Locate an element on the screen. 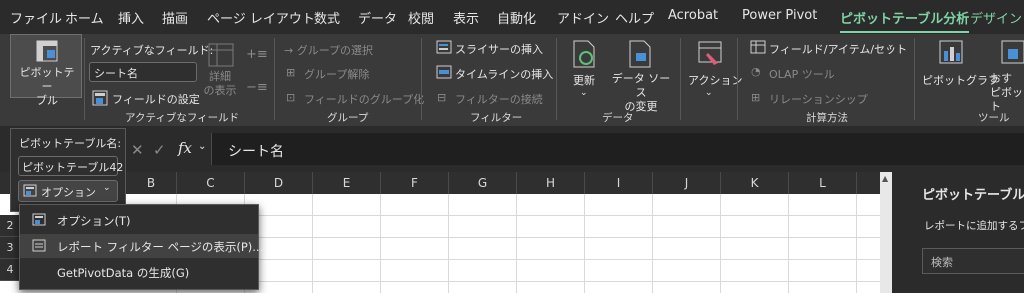  group-selection-button: → グループの選択 is located at coordinates (328, 50).